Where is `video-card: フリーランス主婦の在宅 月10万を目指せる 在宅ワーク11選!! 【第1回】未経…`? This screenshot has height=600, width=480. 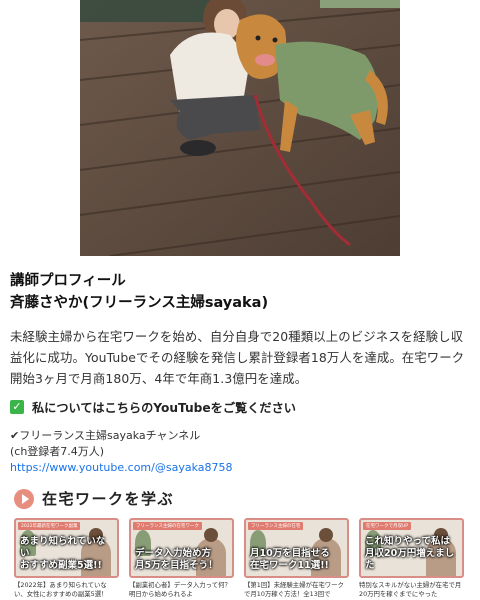
video-card: フリーランス主婦の在宅 月10万を目指せる 在宅ワーク11選!! 【第1回】未経… is located at coordinates (296, 558).